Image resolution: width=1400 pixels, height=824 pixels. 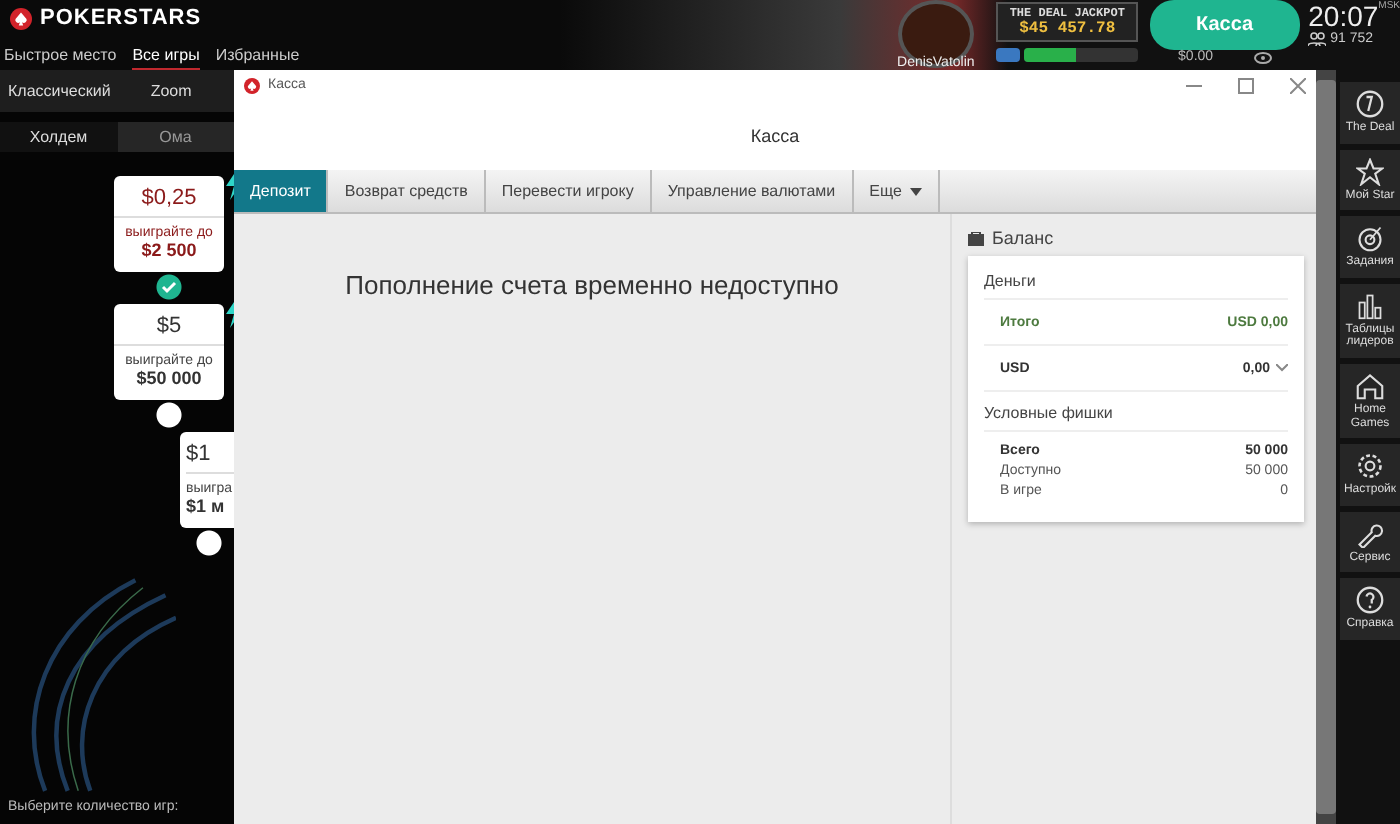 I want to click on chest-icon, so click(x=1007, y=54).